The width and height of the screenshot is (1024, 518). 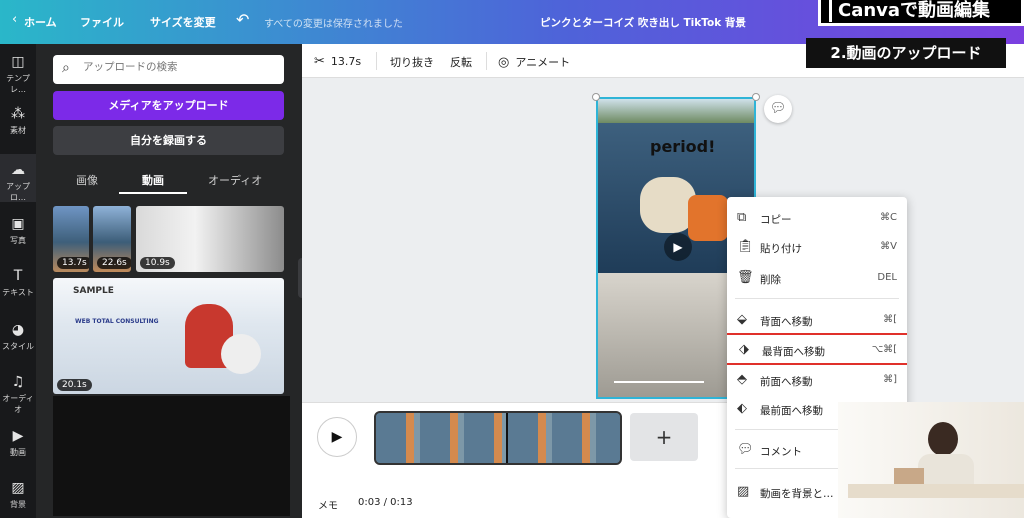 What do you see at coordinates (888, 246) in the screenshot?
I see `menu-shortcut: ⌘V` at bounding box center [888, 246].